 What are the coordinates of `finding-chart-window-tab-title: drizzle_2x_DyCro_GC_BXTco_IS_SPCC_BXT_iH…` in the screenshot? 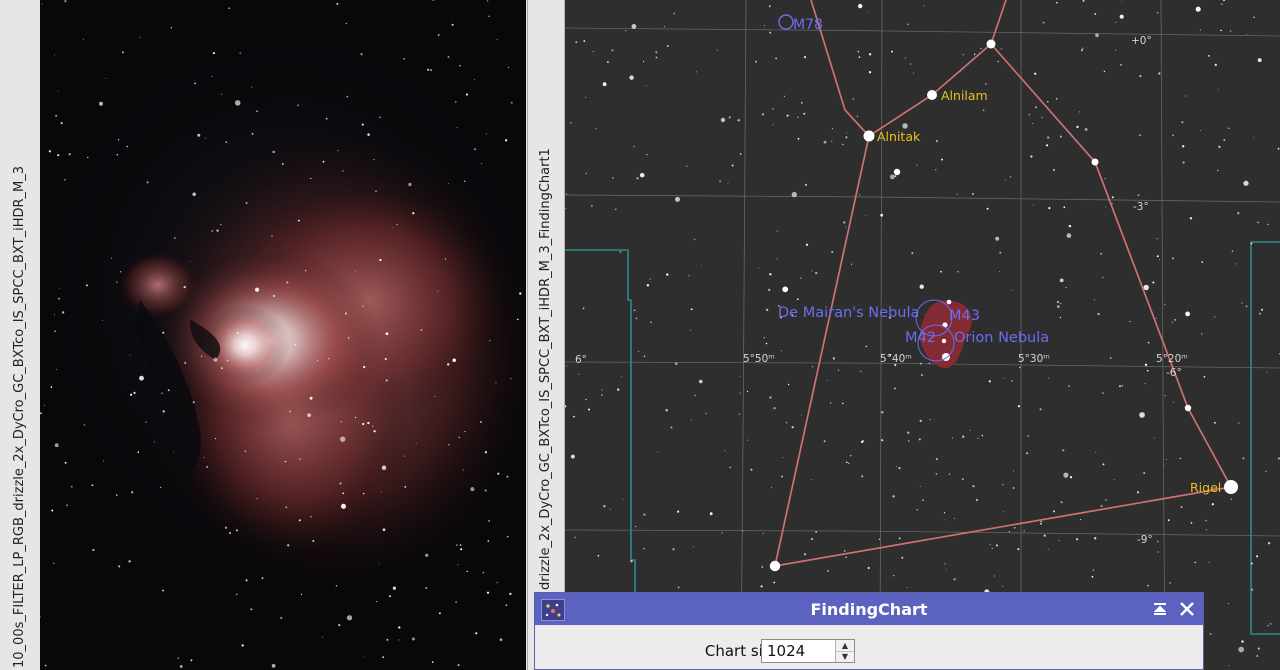 It's located at (545, 369).